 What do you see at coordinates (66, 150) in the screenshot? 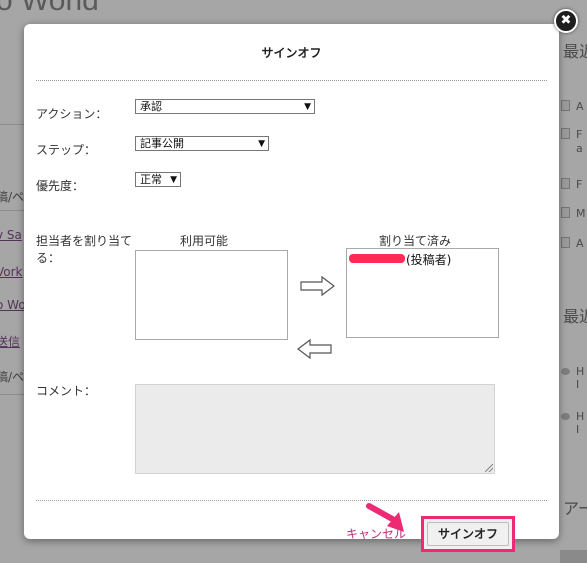
I see `step-label: ステップ：` at bounding box center [66, 150].